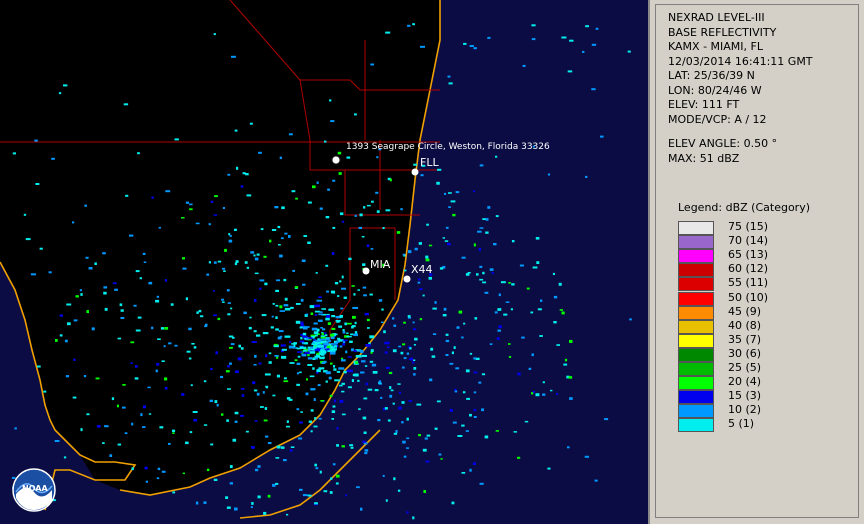 This screenshot has width=864, height=524. What do you see at coordinates (748, 255) in the screenshot?
I see `legend-label: 65 (13)` at bounding box center [748, 255].